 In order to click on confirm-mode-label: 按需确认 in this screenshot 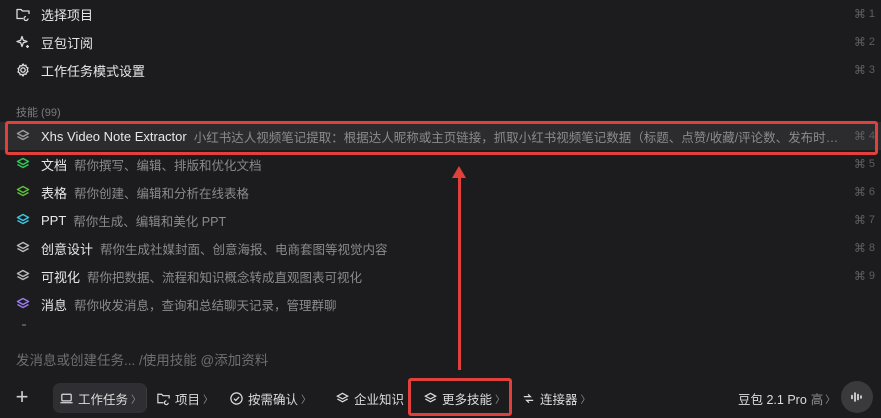, I will do `click(273, 399)`.